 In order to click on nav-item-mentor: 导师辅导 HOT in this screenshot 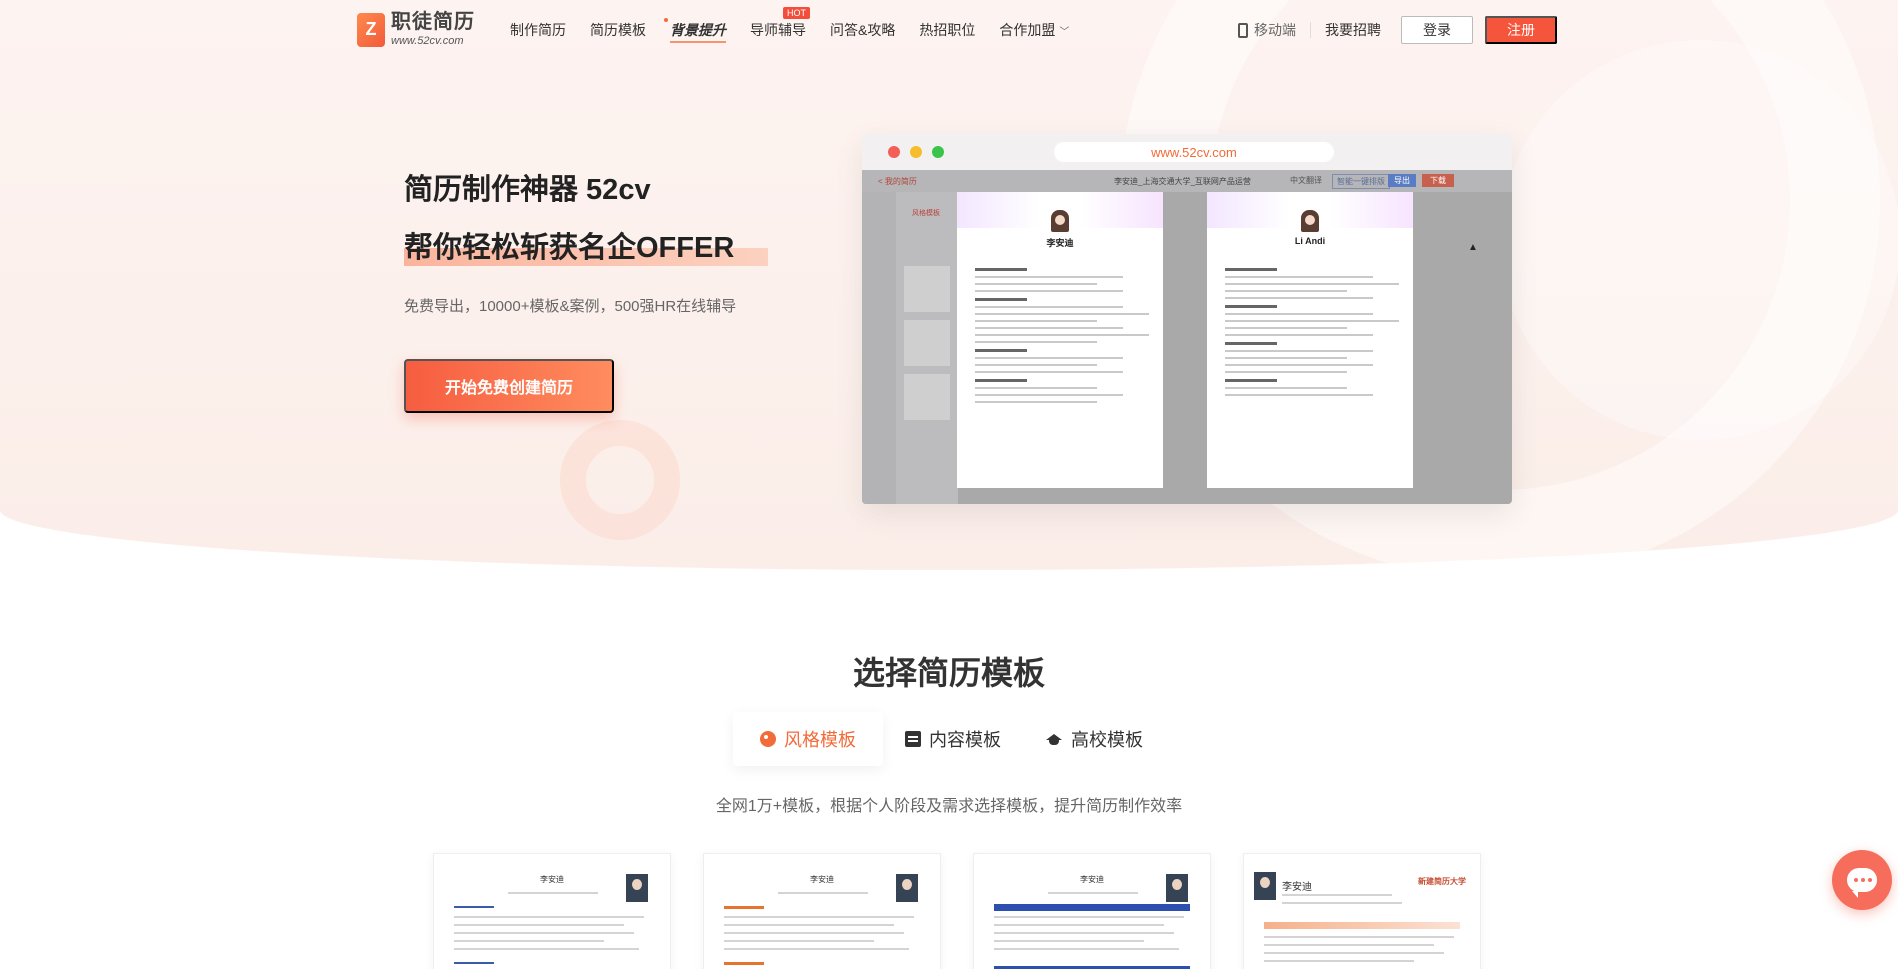, I will do `click(780, 23)`.